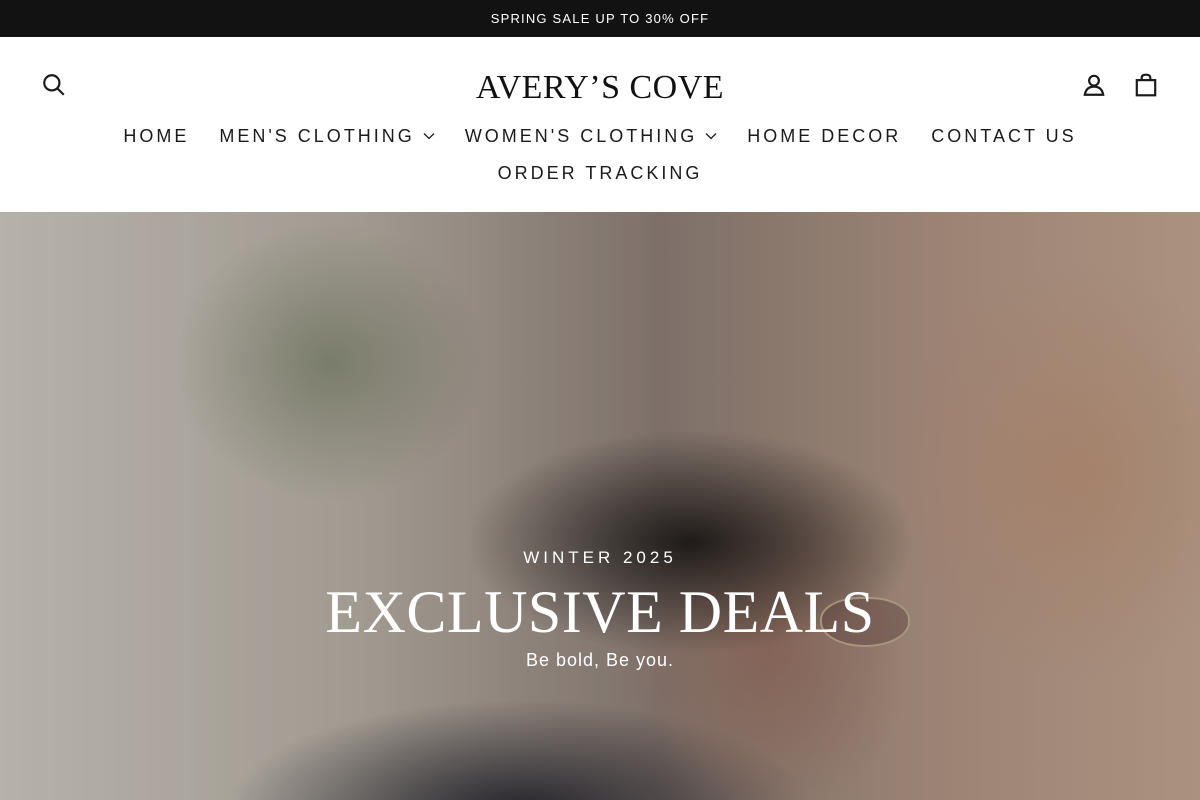 The height and width of the screenshot is (800, 1200). I want to click on search-button, so click(54, 87).